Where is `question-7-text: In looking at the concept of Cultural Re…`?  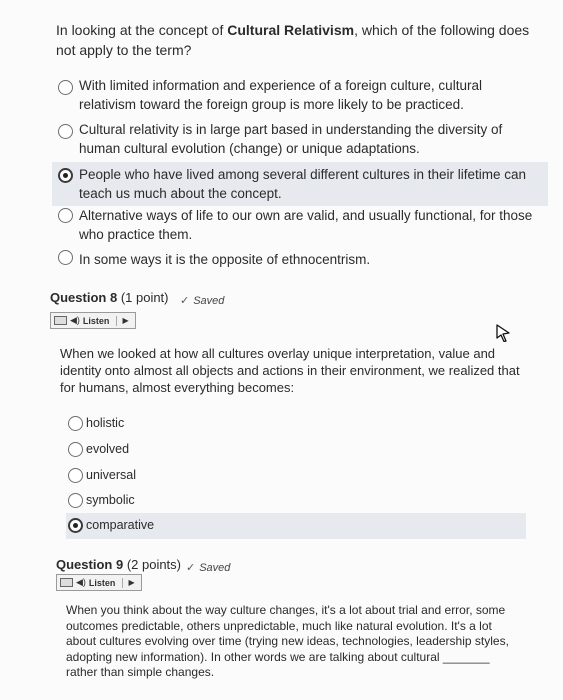
question-7-text: In looking at the concept of Cultural Re… is located at coordinates (296, 40).